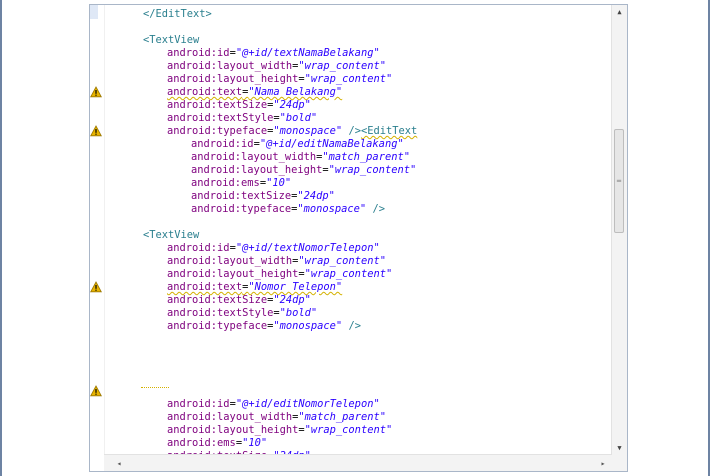 The image size is (710, 476). I want to click on code-token-val: "@+id/editNomorTelepon", so click(307, 404).